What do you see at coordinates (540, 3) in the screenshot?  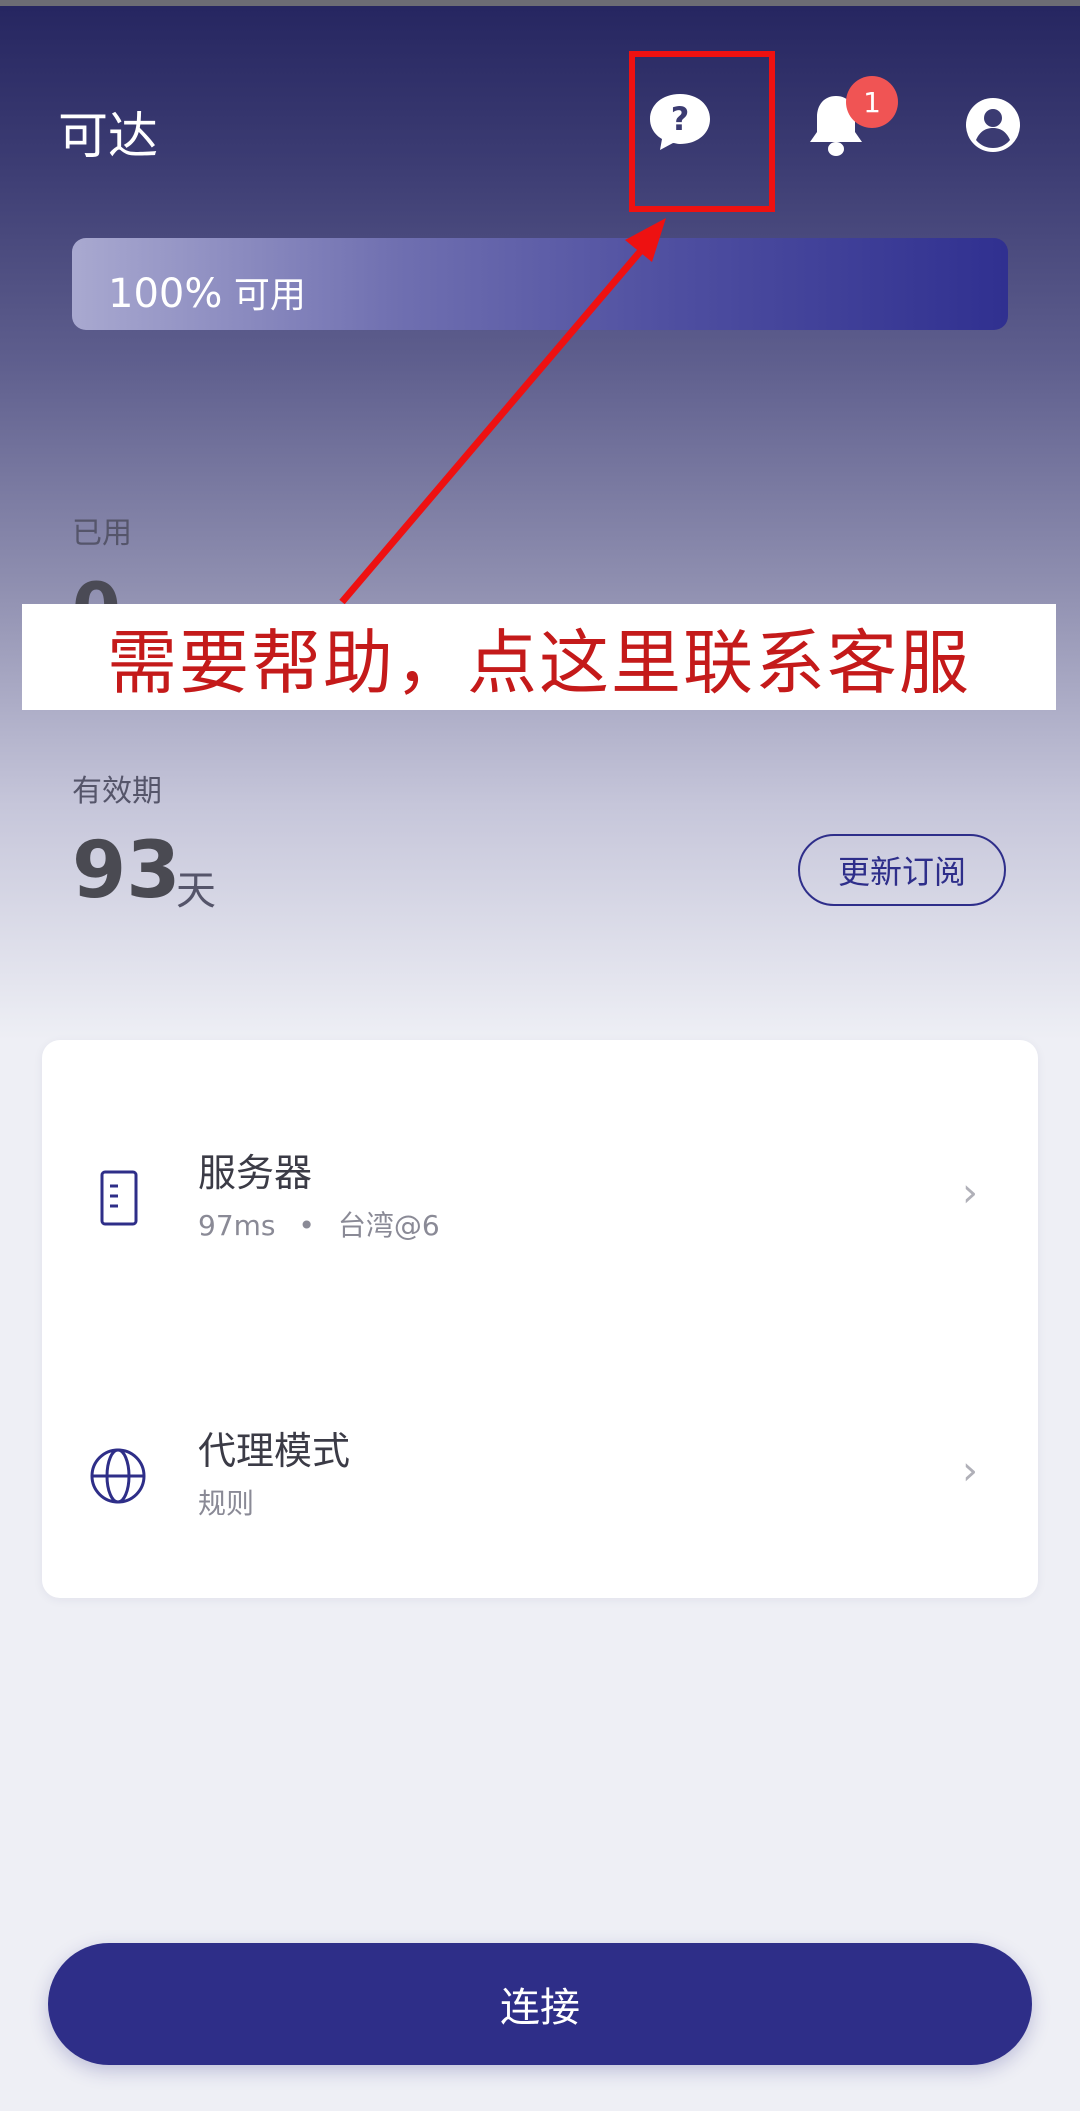 I see `status-bar-edge` at bounding box center [540, 3].